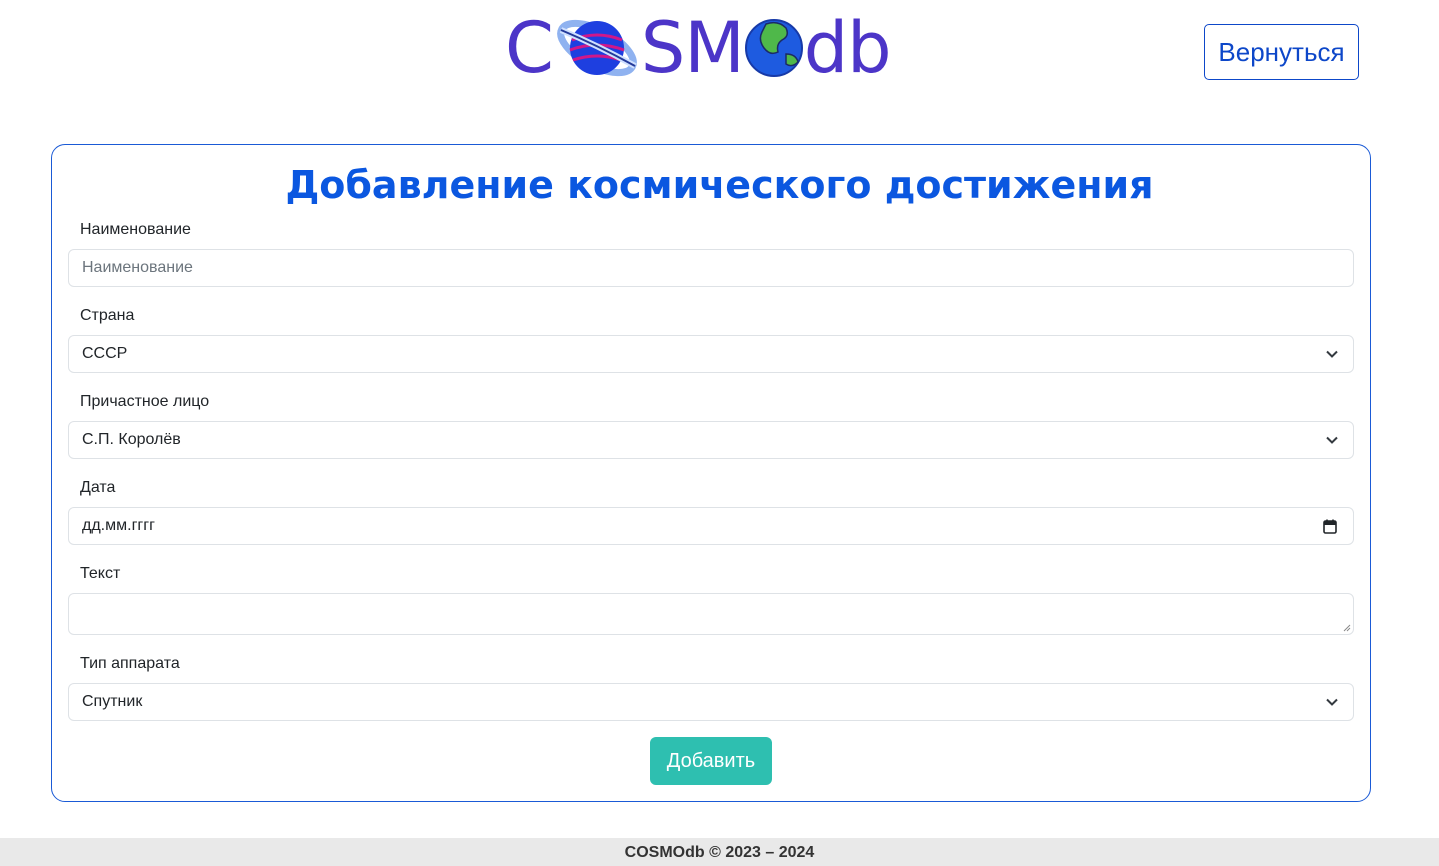  Describe the element at coordinates (711, 526) in the screenshot. I see `date-input: дд.мм.гггг` at that location.